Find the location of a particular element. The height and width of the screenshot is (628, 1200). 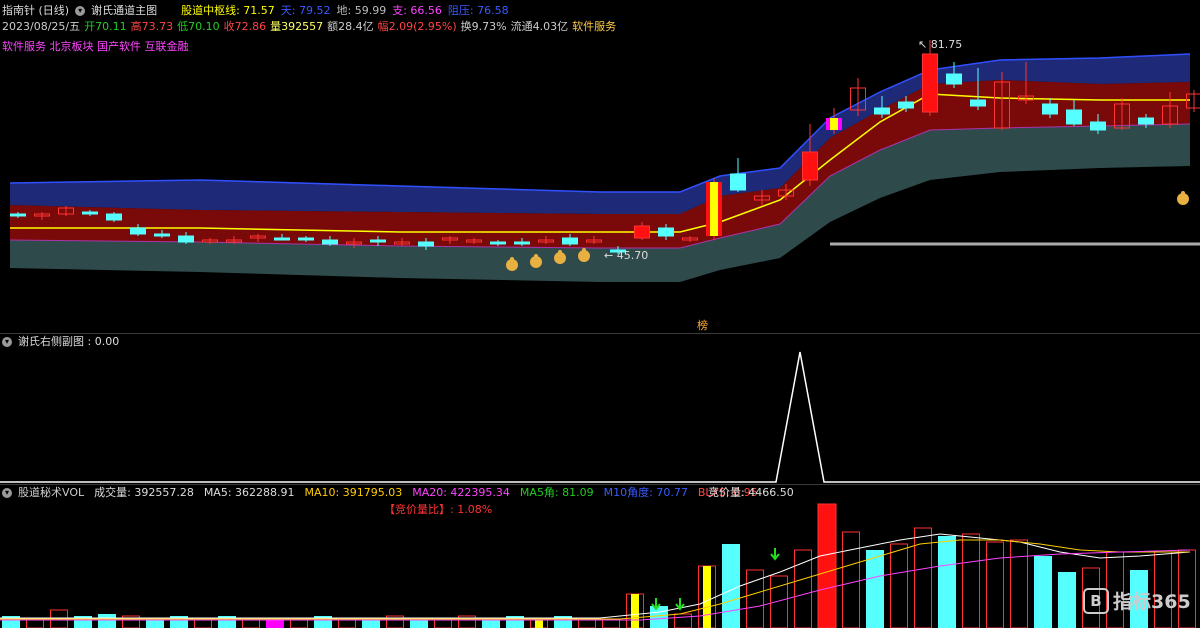

volume-ma10-line is located at coordinates (595, 579).